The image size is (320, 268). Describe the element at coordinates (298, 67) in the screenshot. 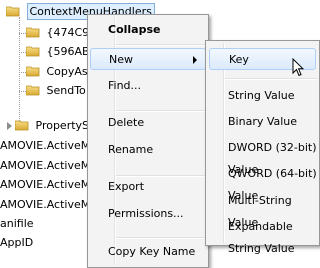

I see `mouse-cursor-icon` at that location.